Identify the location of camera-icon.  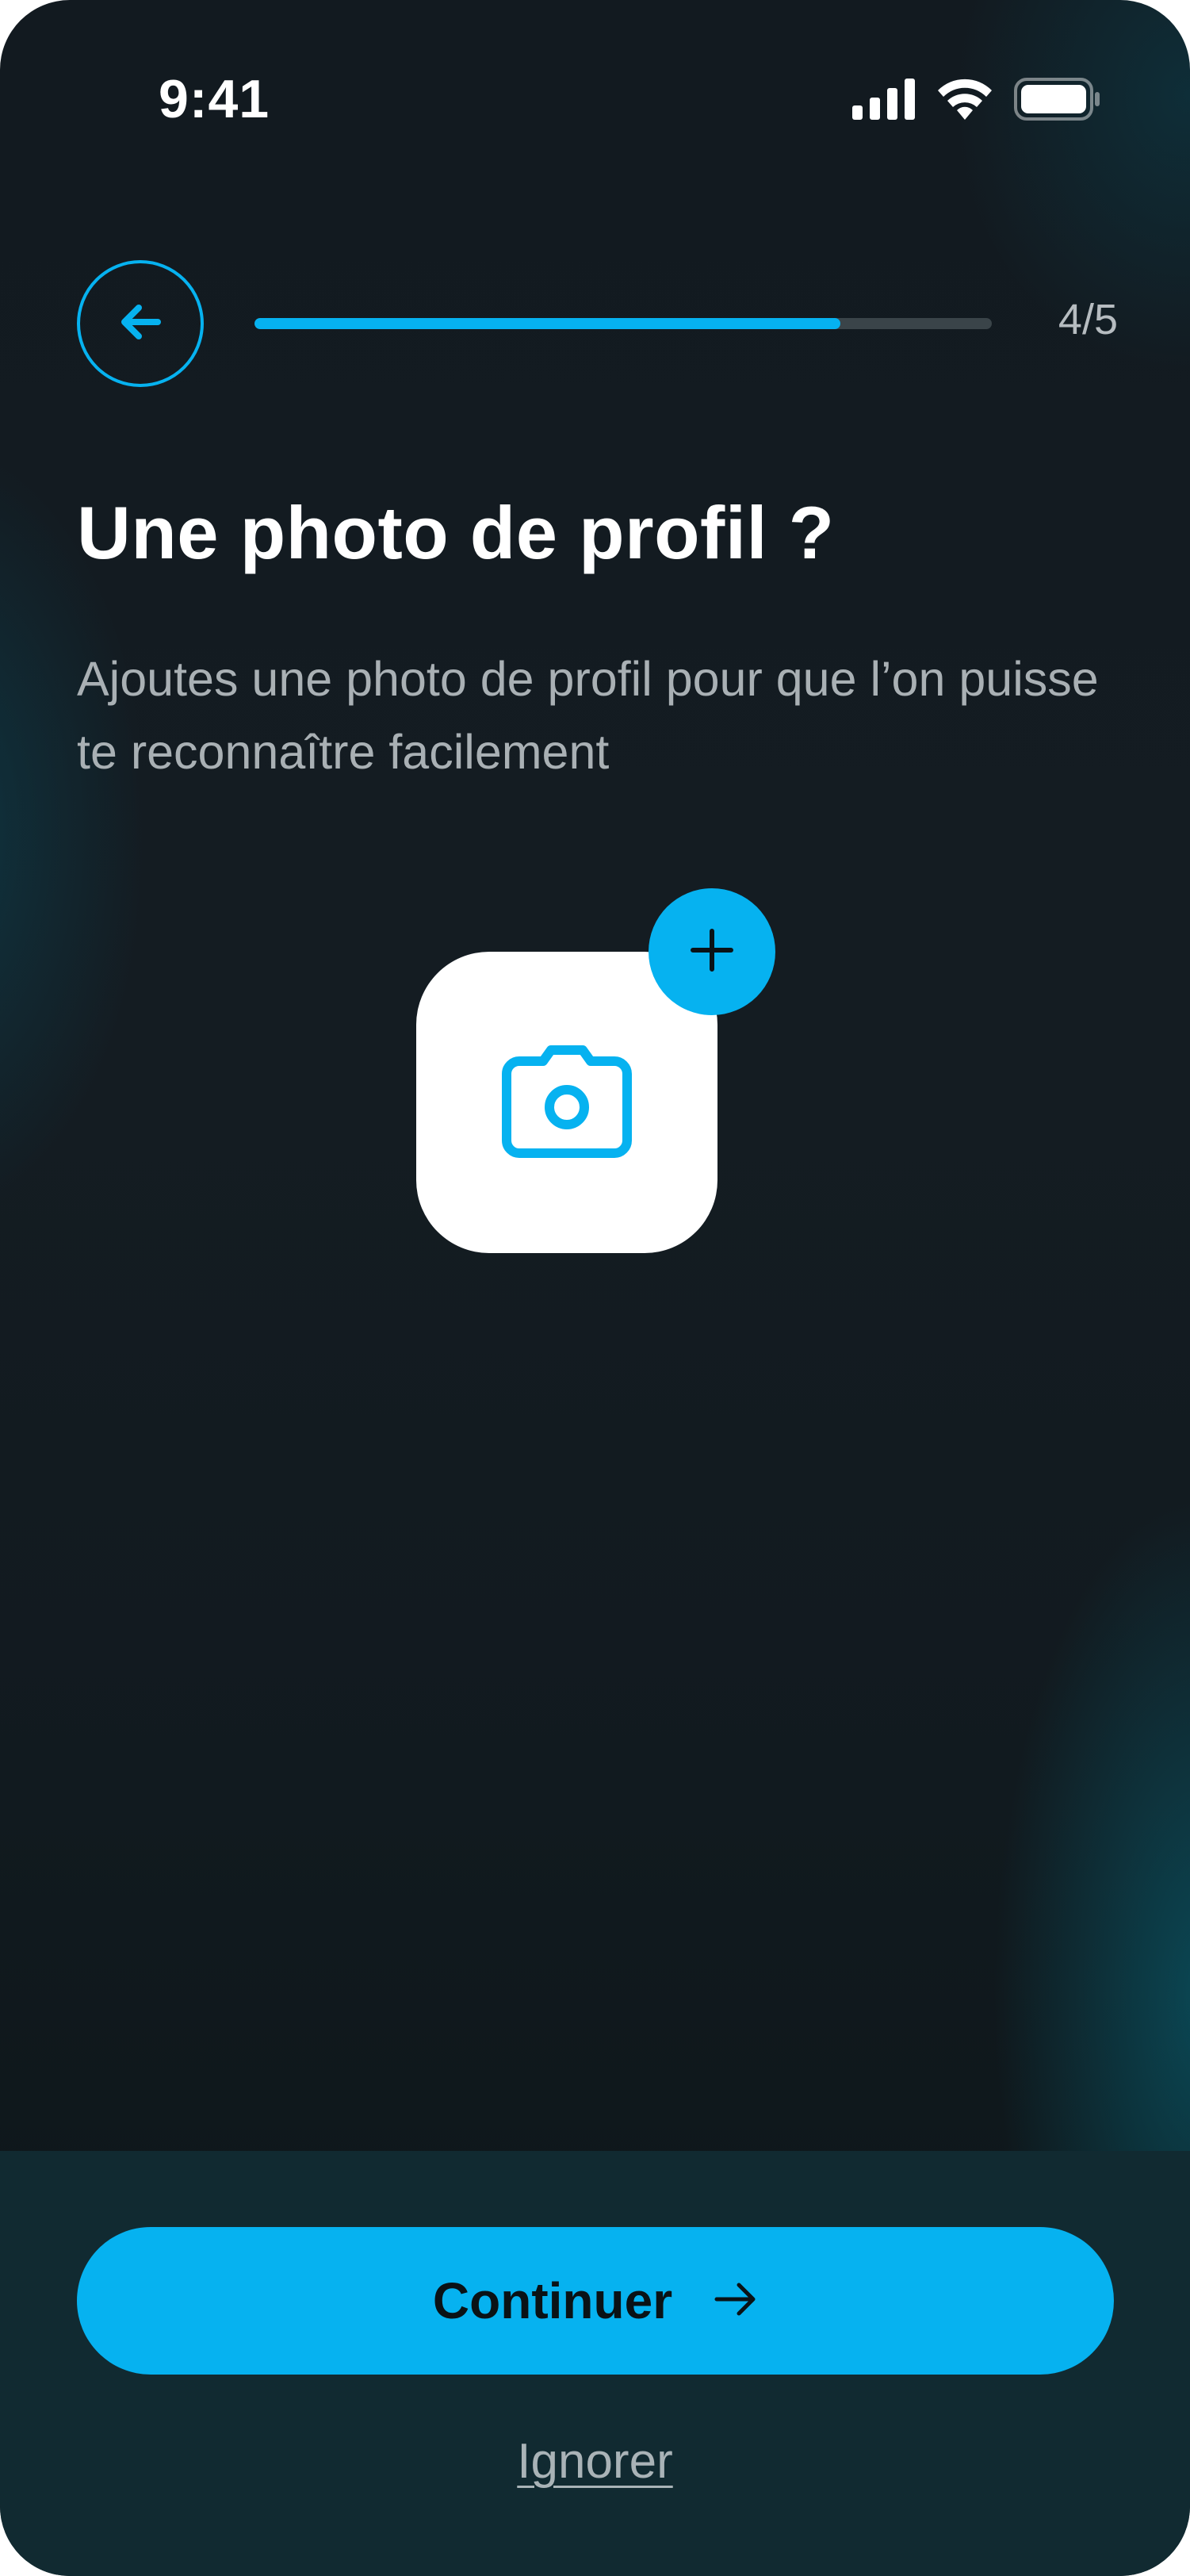
(567, 1103).